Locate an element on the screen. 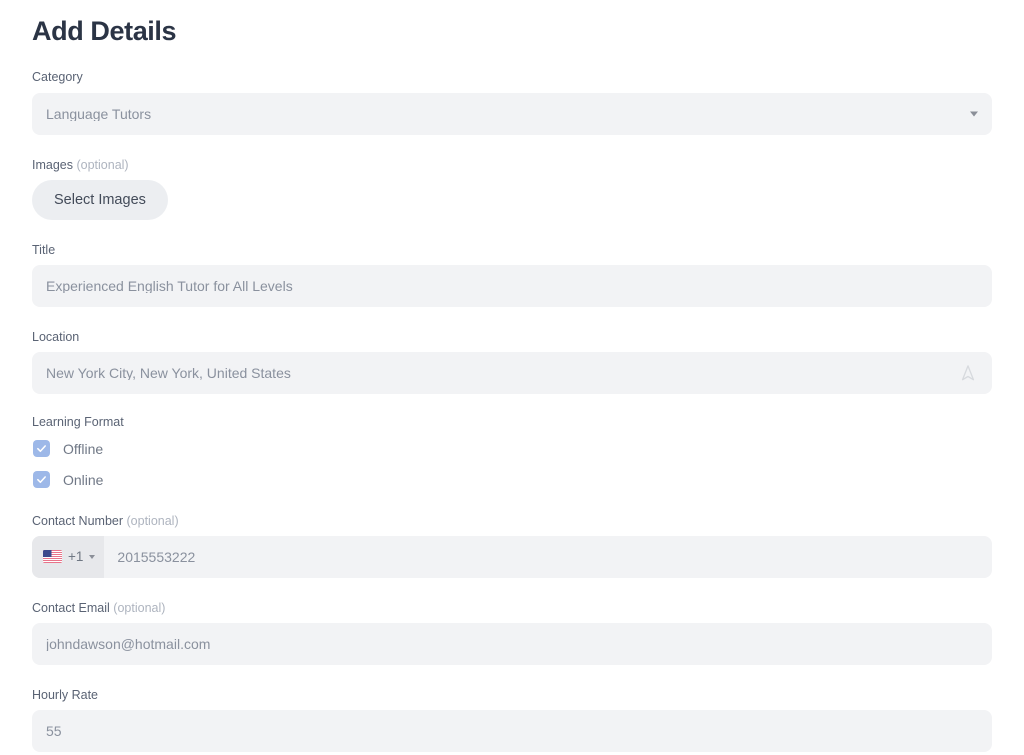 The width and height of the screenshot is (1024, 755). page-title: Add Details is located at coordinates (104, 31).